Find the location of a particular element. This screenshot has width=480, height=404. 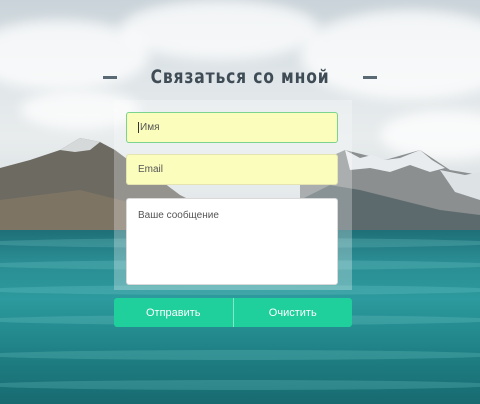

email-placeholder: Email is located at coordinates (151, 169).